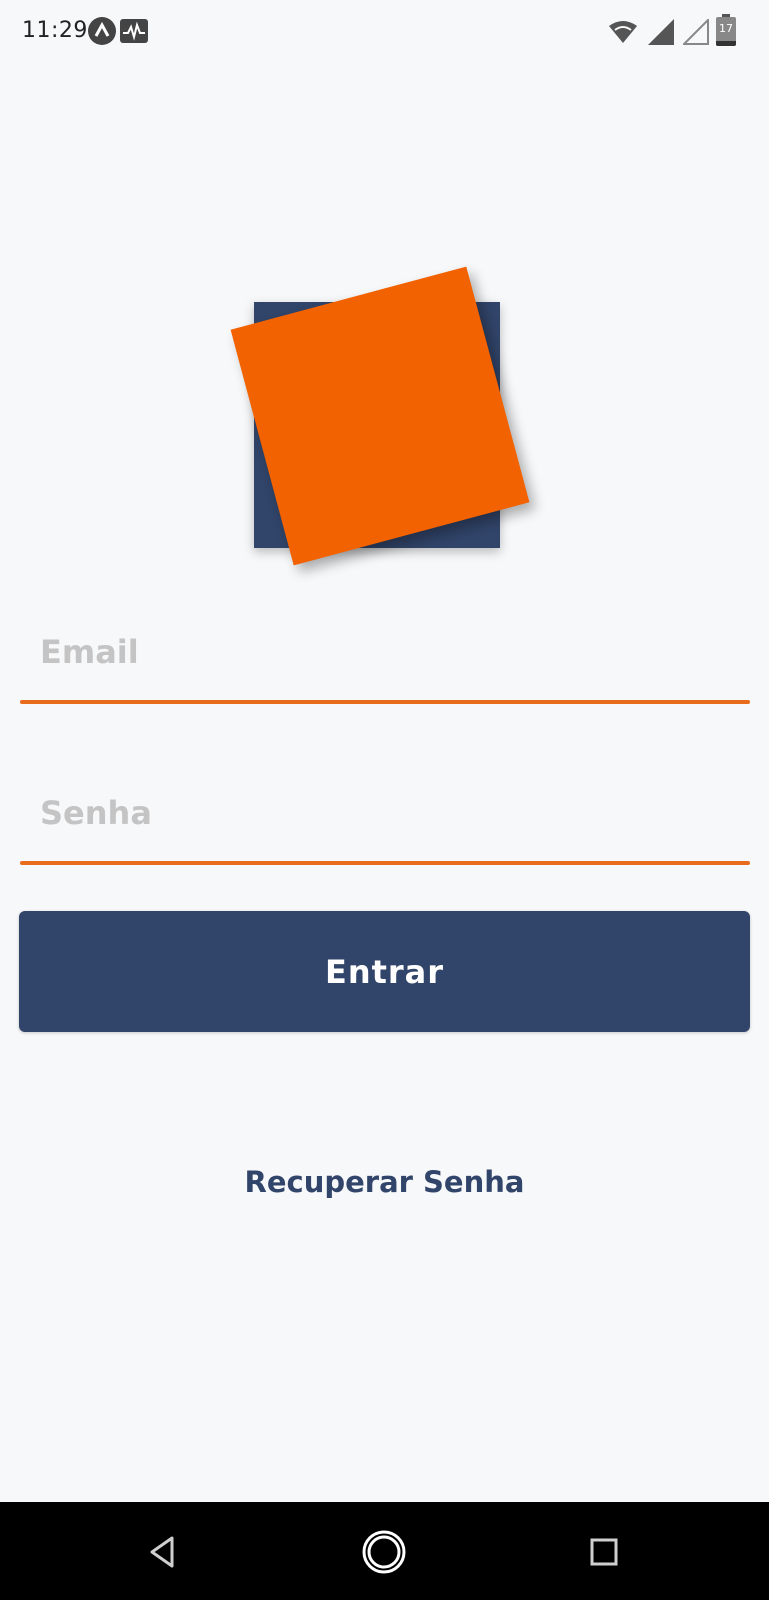  I want to click on password-field-container, so click(385, 820).